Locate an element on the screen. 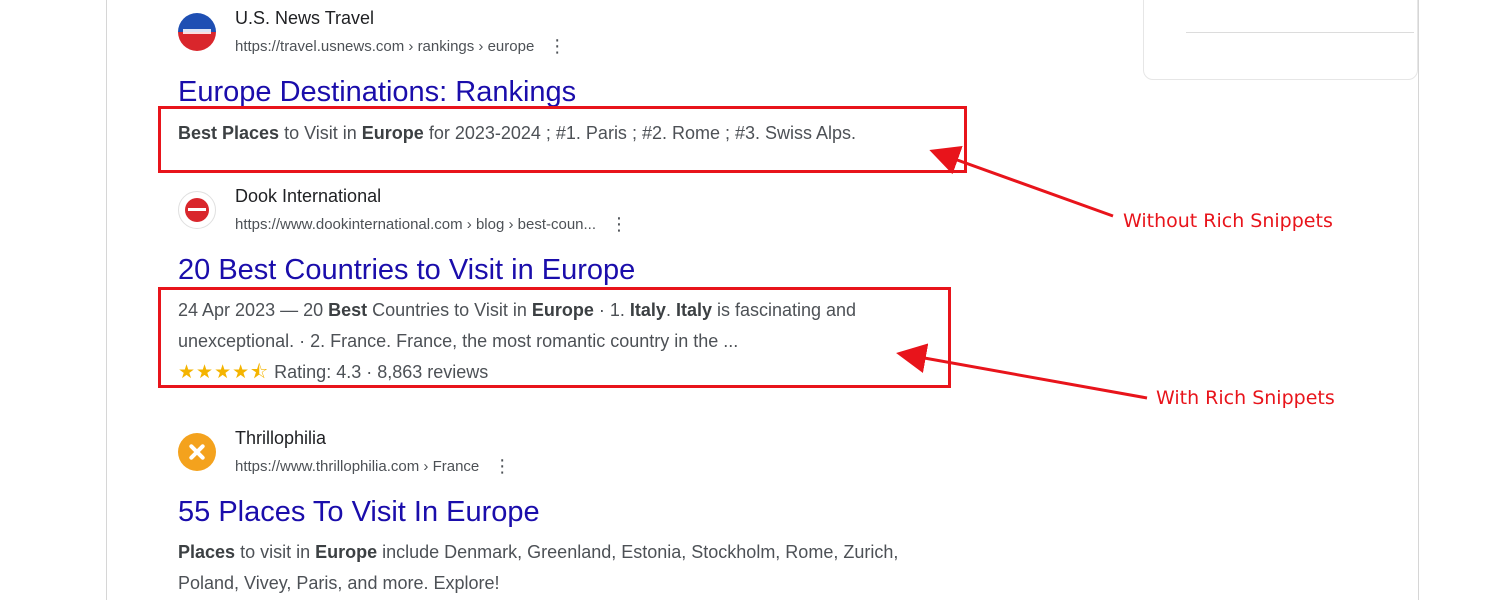  site-url-text: https://www.thrillophilia.com › France is located at coordinates (357, 466).